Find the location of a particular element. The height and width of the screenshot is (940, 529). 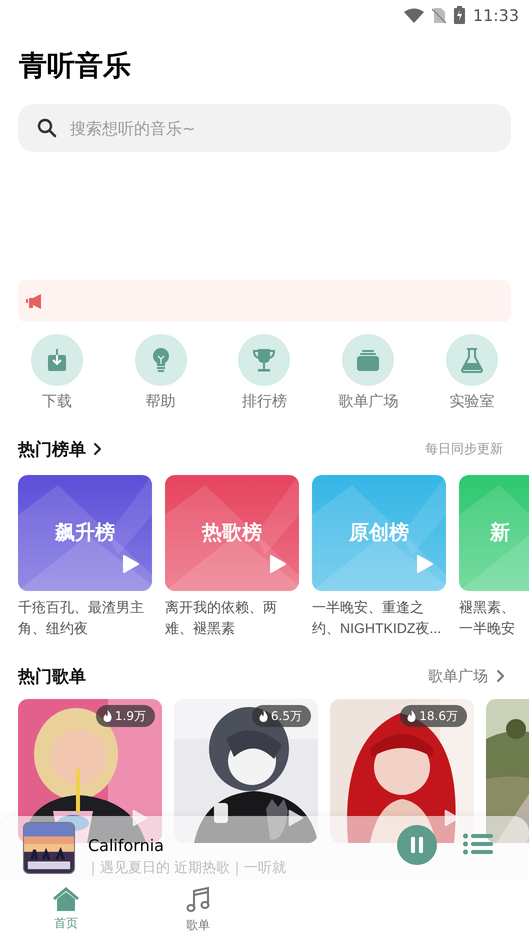

app-title: 青听音乐 is located at coordinates (75, 66).